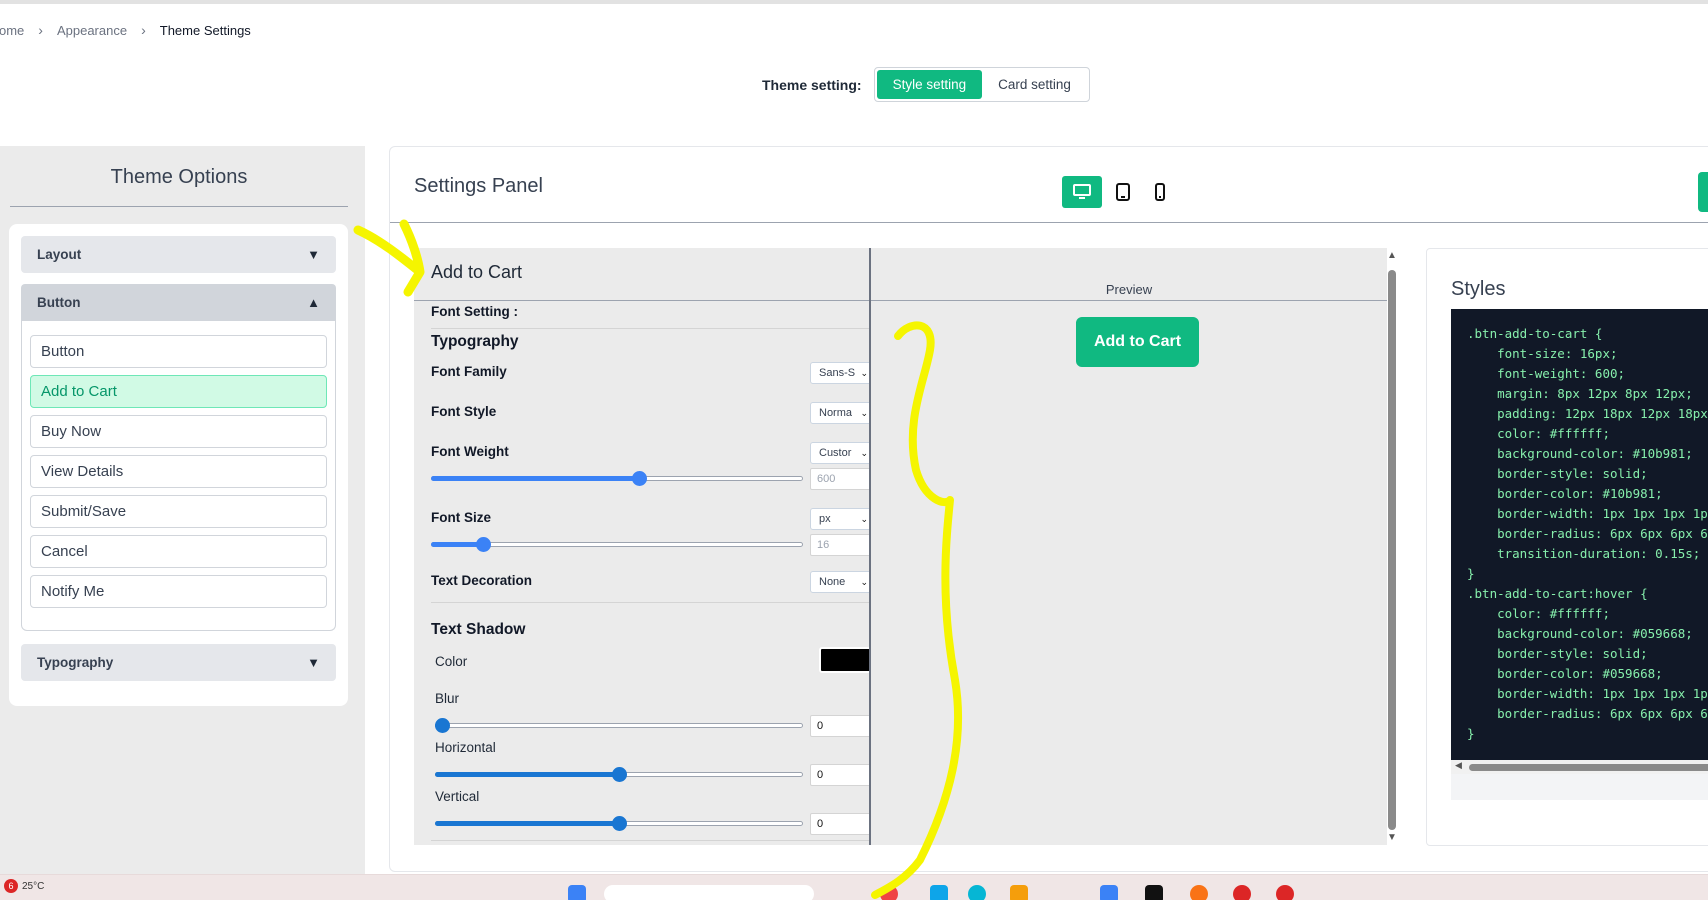 This screenshot has height=900, width=1708. What do you see at coordinates (178, 391) in the screenshot?
I see `list-item-add-to-cart: Add to Cart` at bounding box center [178, 391].